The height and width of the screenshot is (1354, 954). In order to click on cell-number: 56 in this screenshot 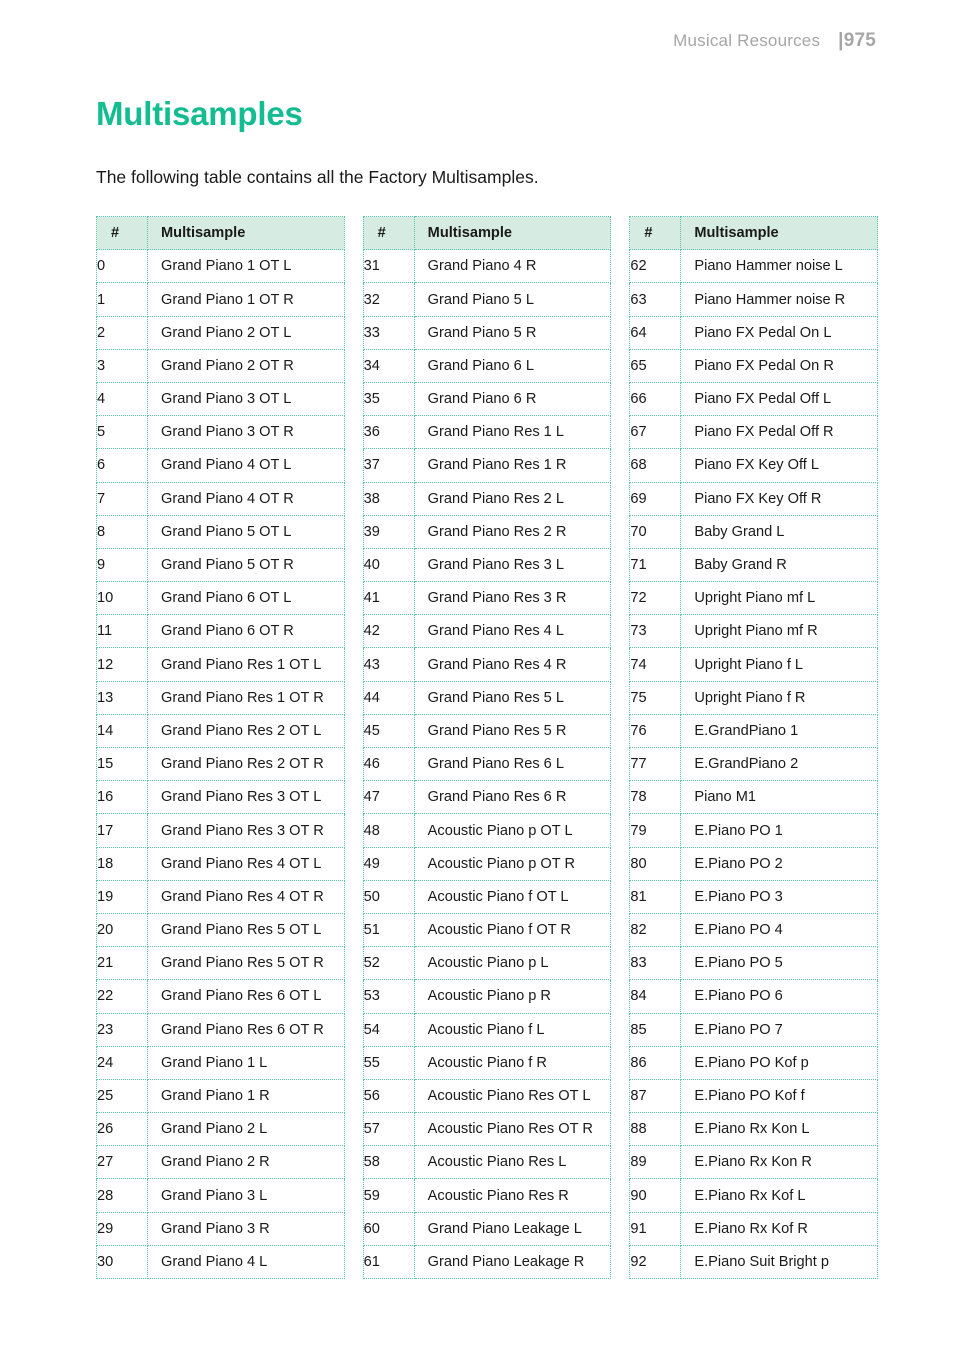, I will do `click(388, 1096)`.